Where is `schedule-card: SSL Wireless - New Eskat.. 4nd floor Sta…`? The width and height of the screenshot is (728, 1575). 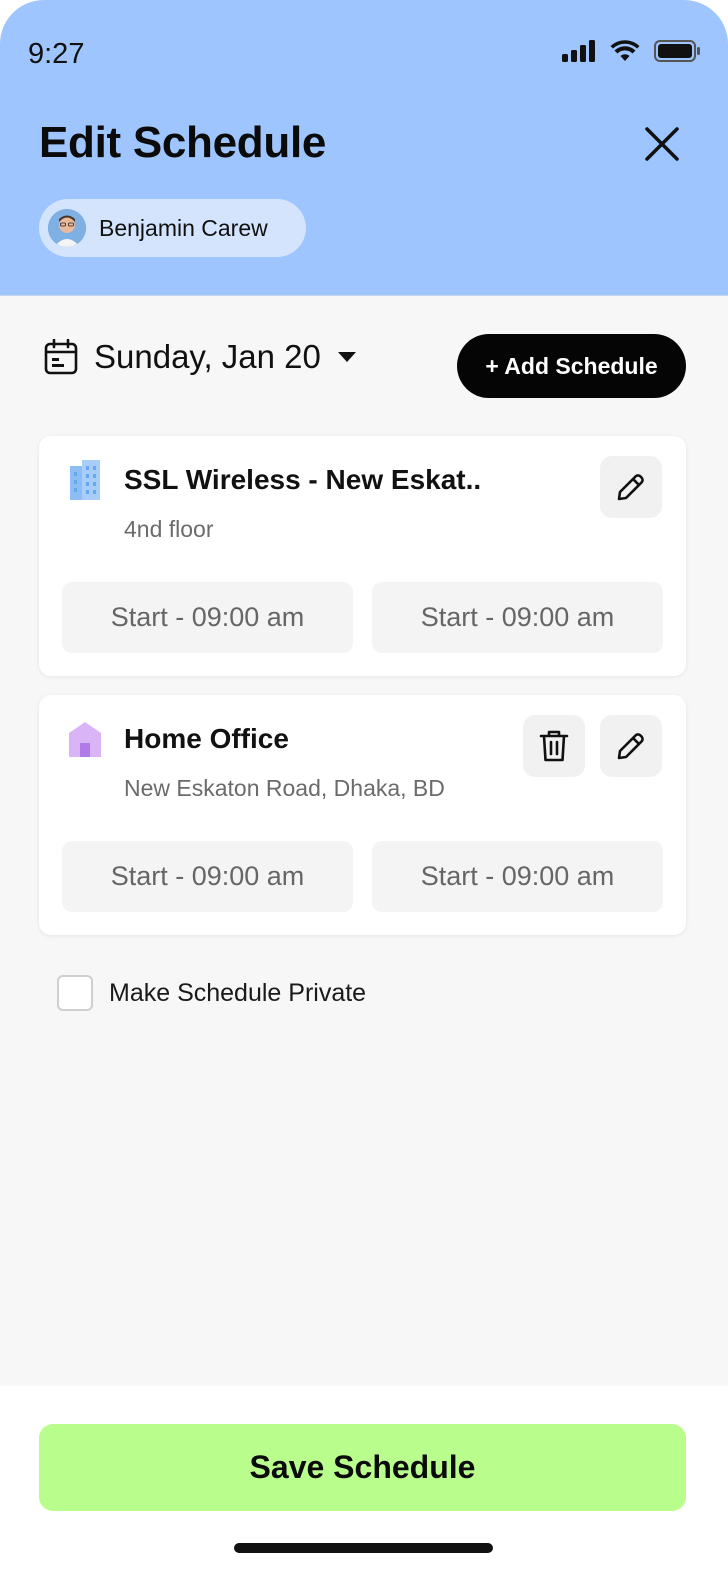 schedule-card: SSL Wireless - New Eskat.. 4nd floor Sta… is located at coordinates (362, 556).